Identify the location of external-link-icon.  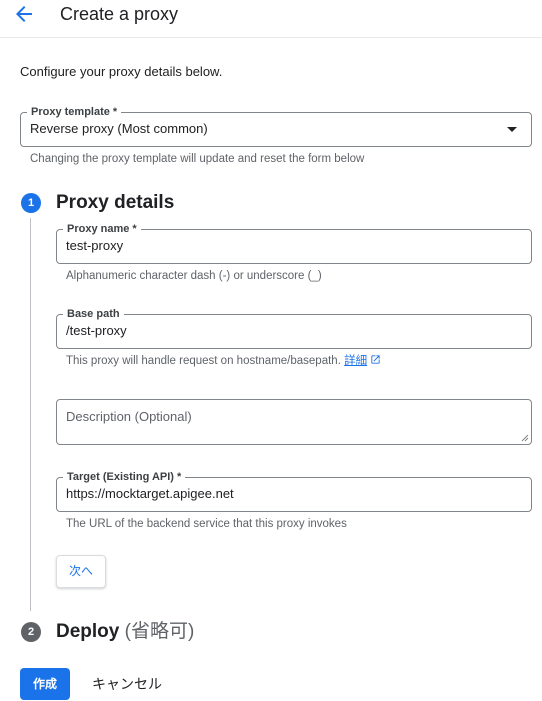
(375, 359).